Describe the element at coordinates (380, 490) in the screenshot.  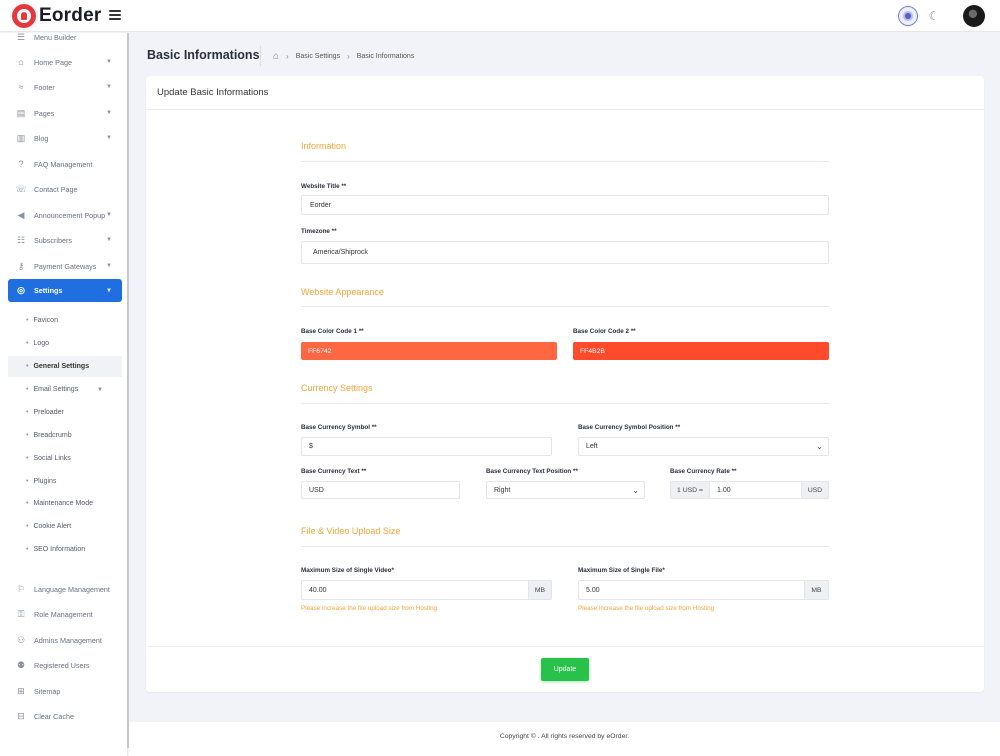
I see `currency-text-input: USD` at that location.